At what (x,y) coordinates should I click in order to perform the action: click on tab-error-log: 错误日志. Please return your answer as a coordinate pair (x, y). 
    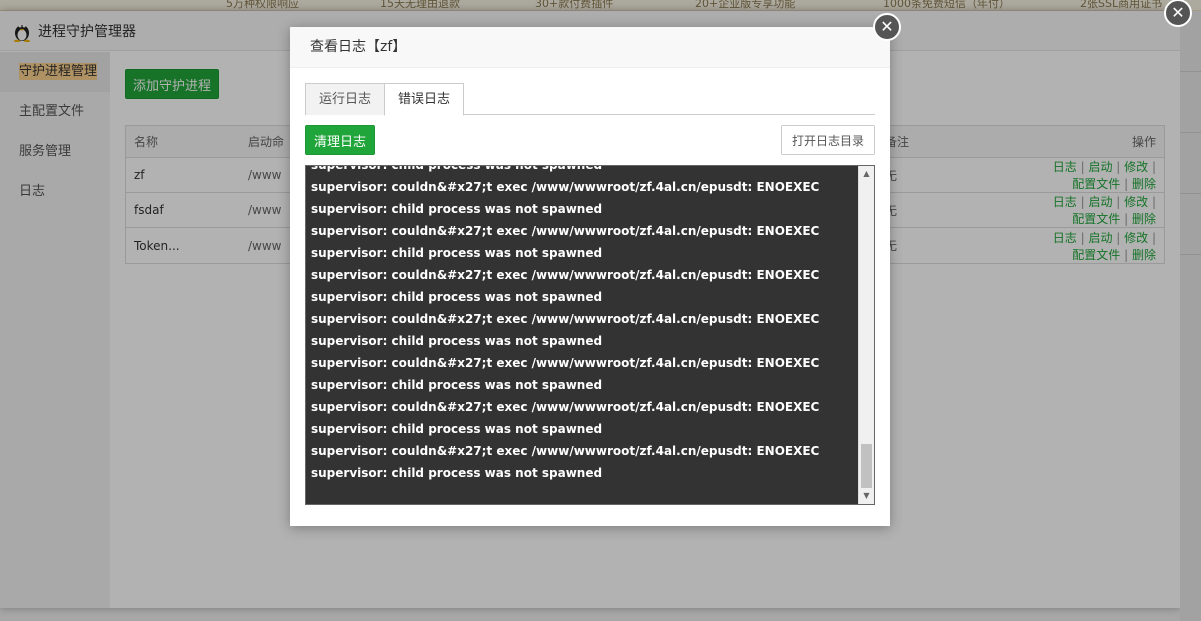
    Looking at the image, I should click on (424, 99).